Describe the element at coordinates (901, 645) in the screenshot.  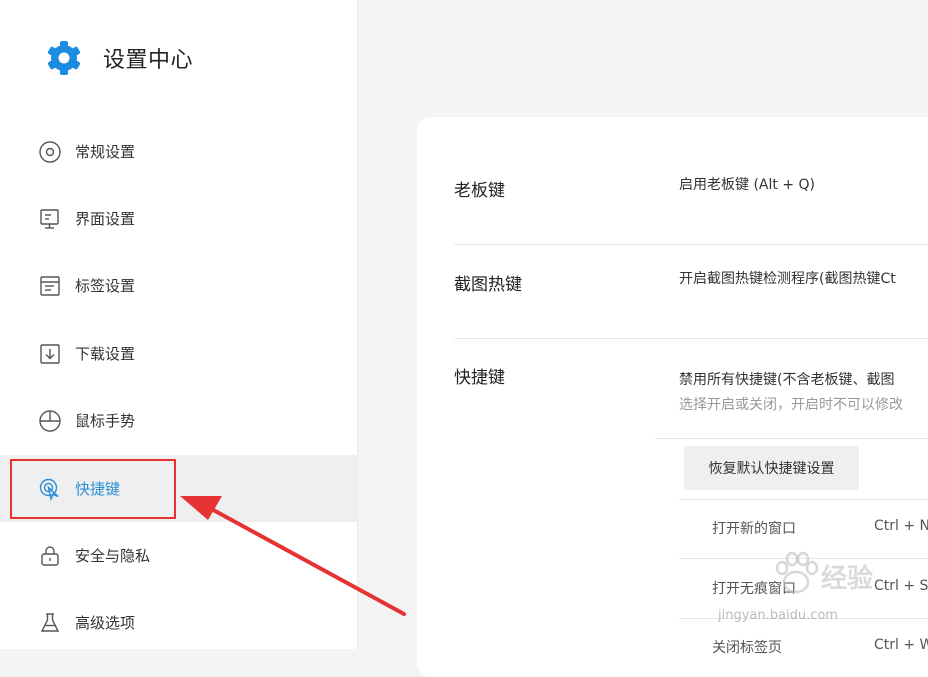
I see `shortcut-key-field: Ctrl + W` at that location.